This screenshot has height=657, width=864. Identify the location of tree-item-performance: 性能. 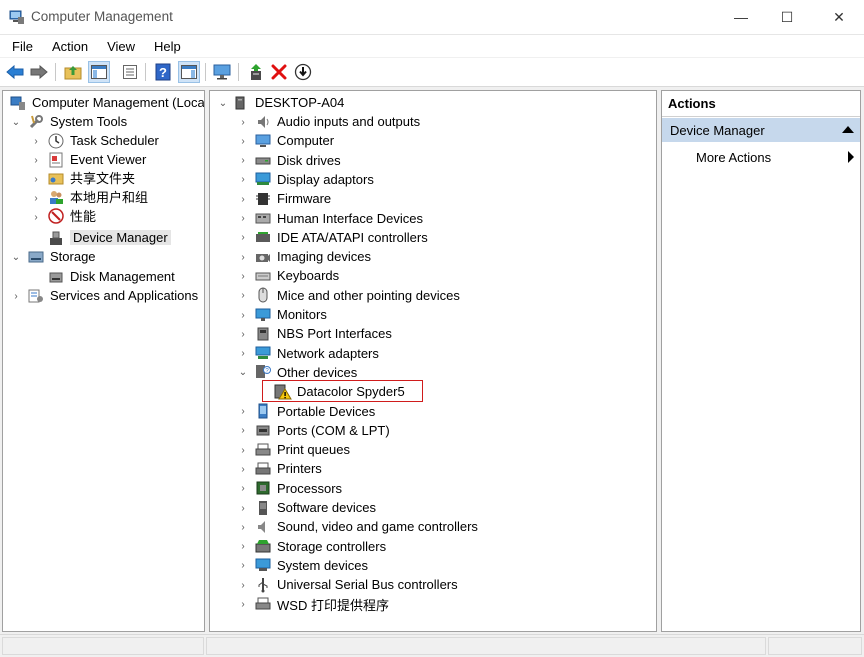
(71, 215).